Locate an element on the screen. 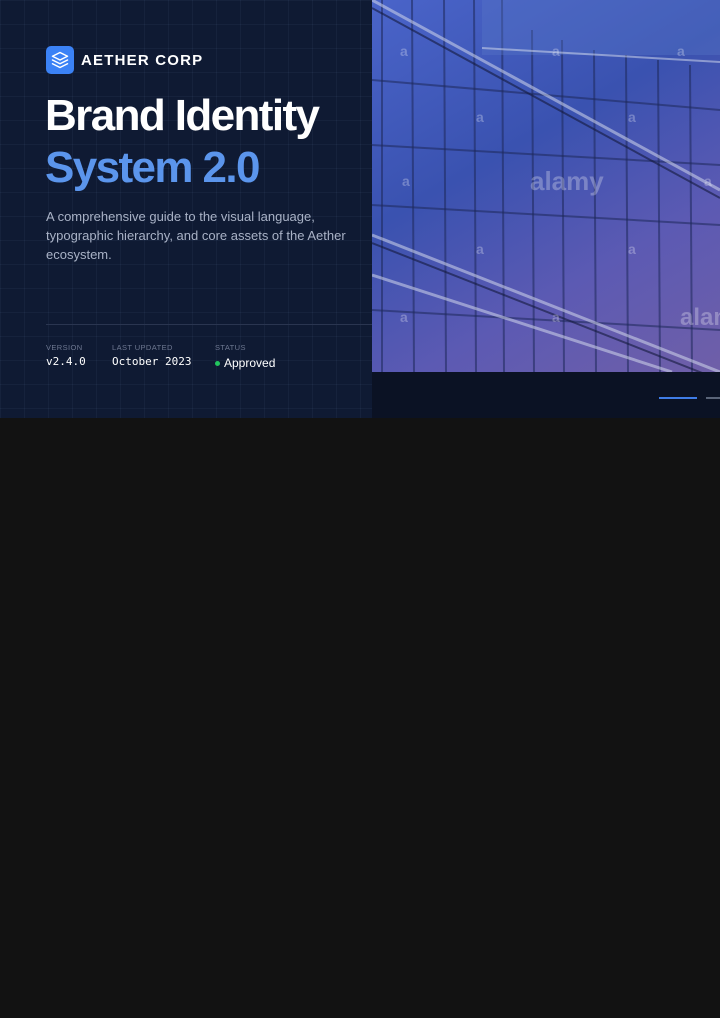 The width and height of the screenshot is (720, 1018). slide-indicator-active is located at coordinates (678, 398).